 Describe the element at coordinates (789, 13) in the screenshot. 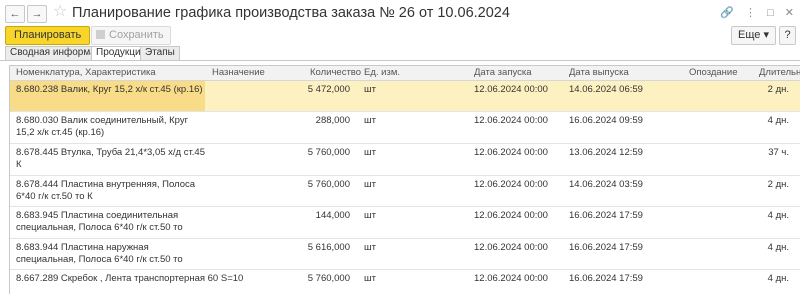

I see `close-icon: ✕` at that location.